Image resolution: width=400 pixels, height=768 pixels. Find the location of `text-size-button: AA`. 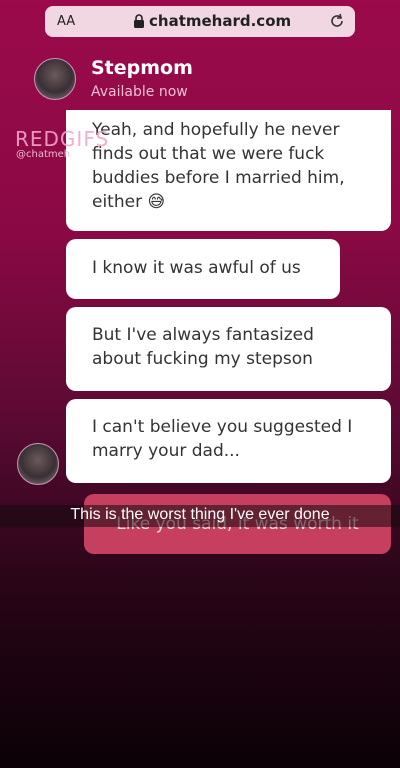

text-size-button: AA is located at coordinates (66, 21).